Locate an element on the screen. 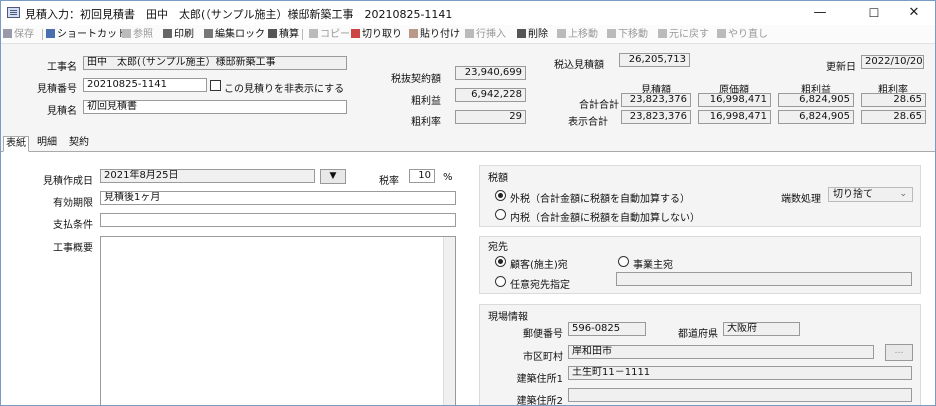 This screenshot has width=936, height=406. move-up-button: 上移動 is located at coordinates (577, 34).